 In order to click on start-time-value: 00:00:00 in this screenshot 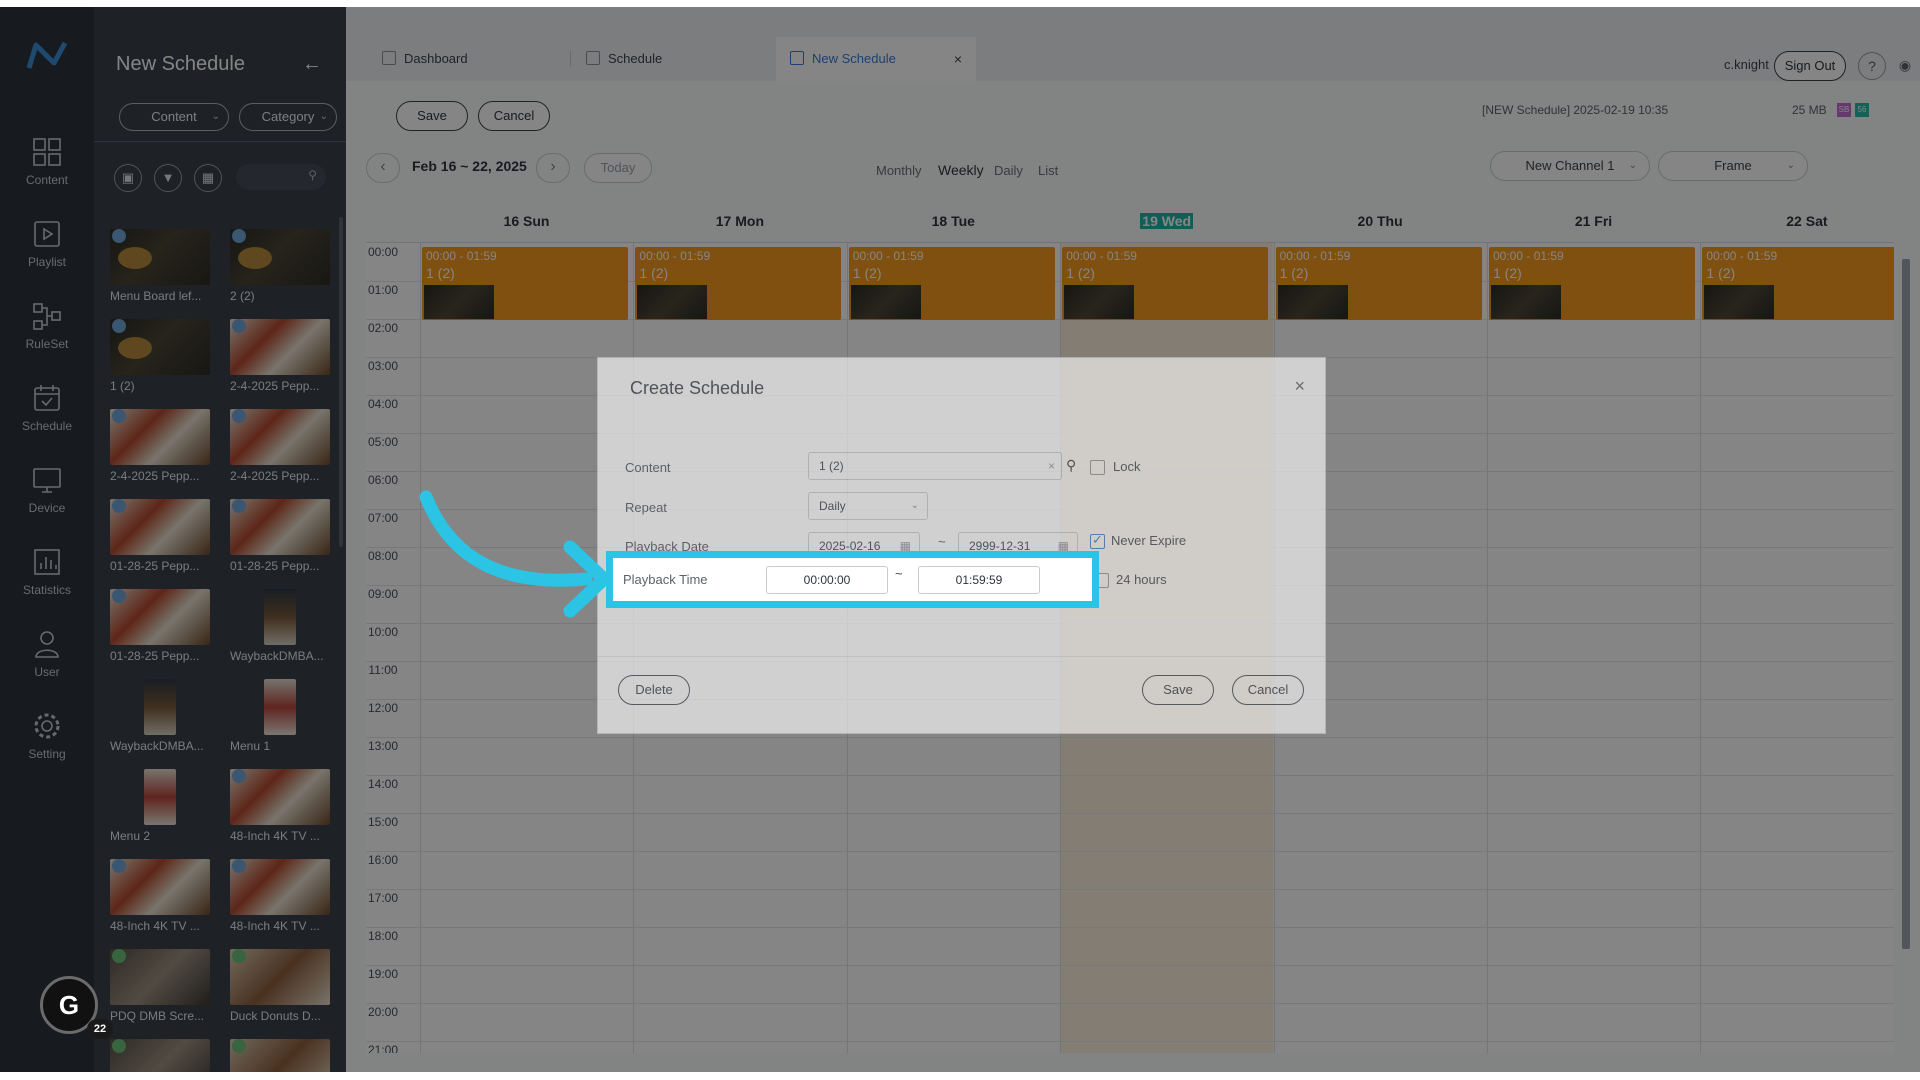, I will do `click(827, 580)`.